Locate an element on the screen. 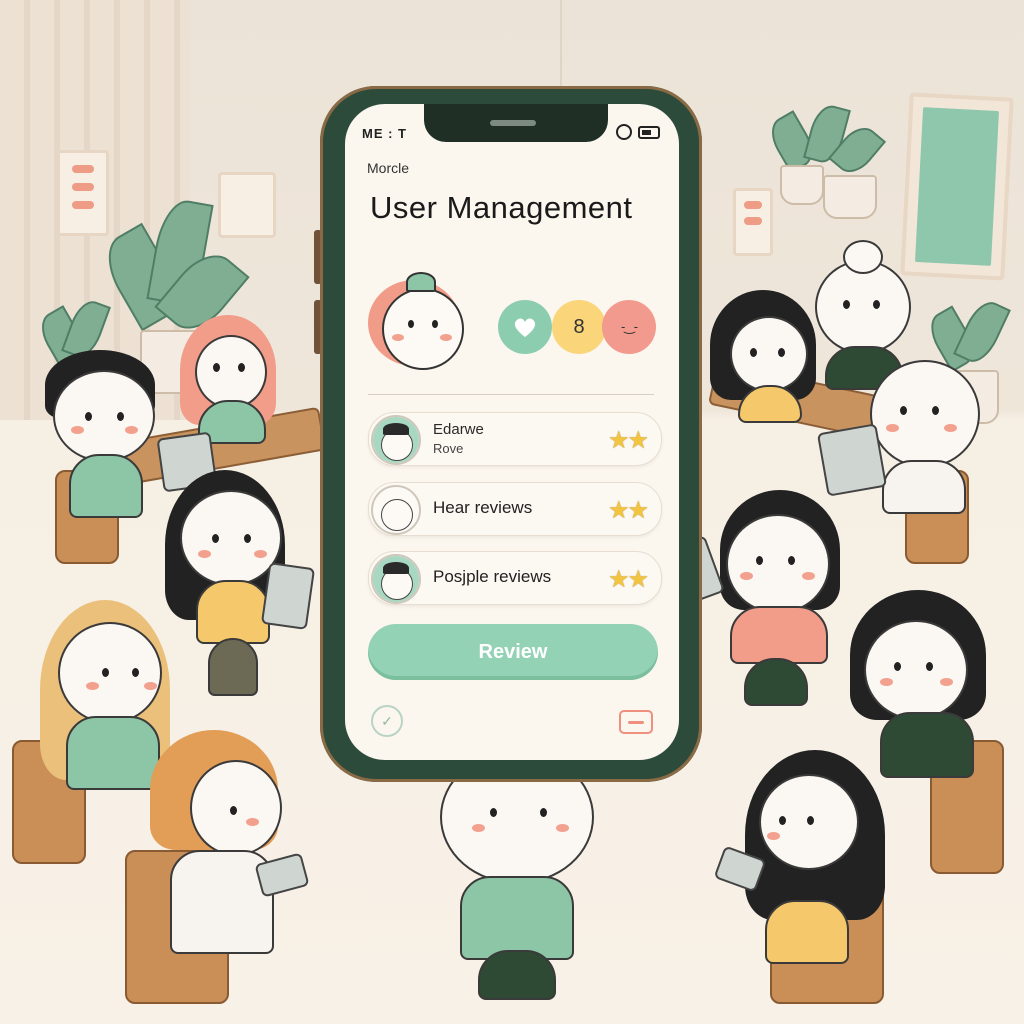 This screenshot has height=1024, width=1024. wifi-icon is located at coordinates (624, 132).